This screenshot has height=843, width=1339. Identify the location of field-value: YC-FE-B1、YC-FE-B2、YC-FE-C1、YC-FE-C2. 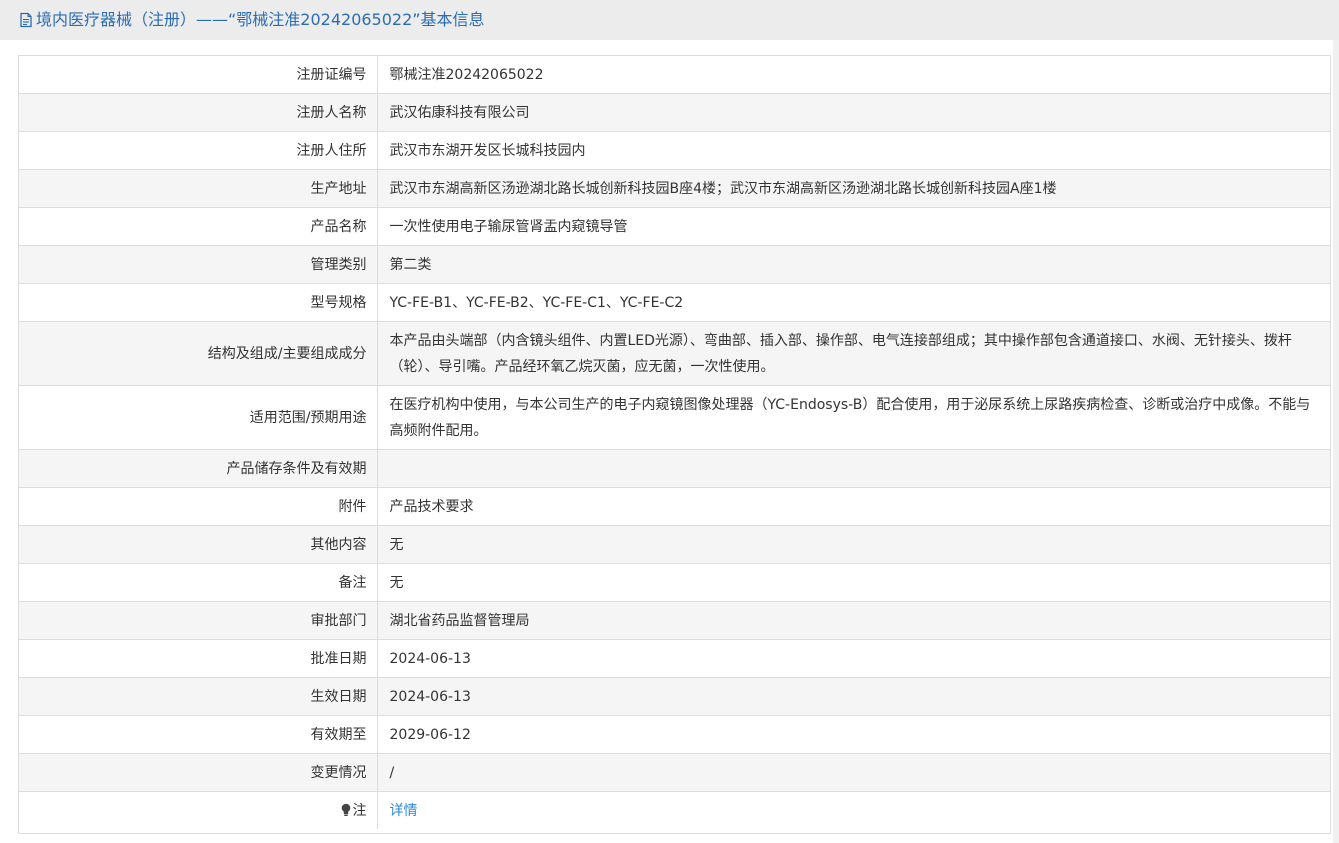
(853, 302).